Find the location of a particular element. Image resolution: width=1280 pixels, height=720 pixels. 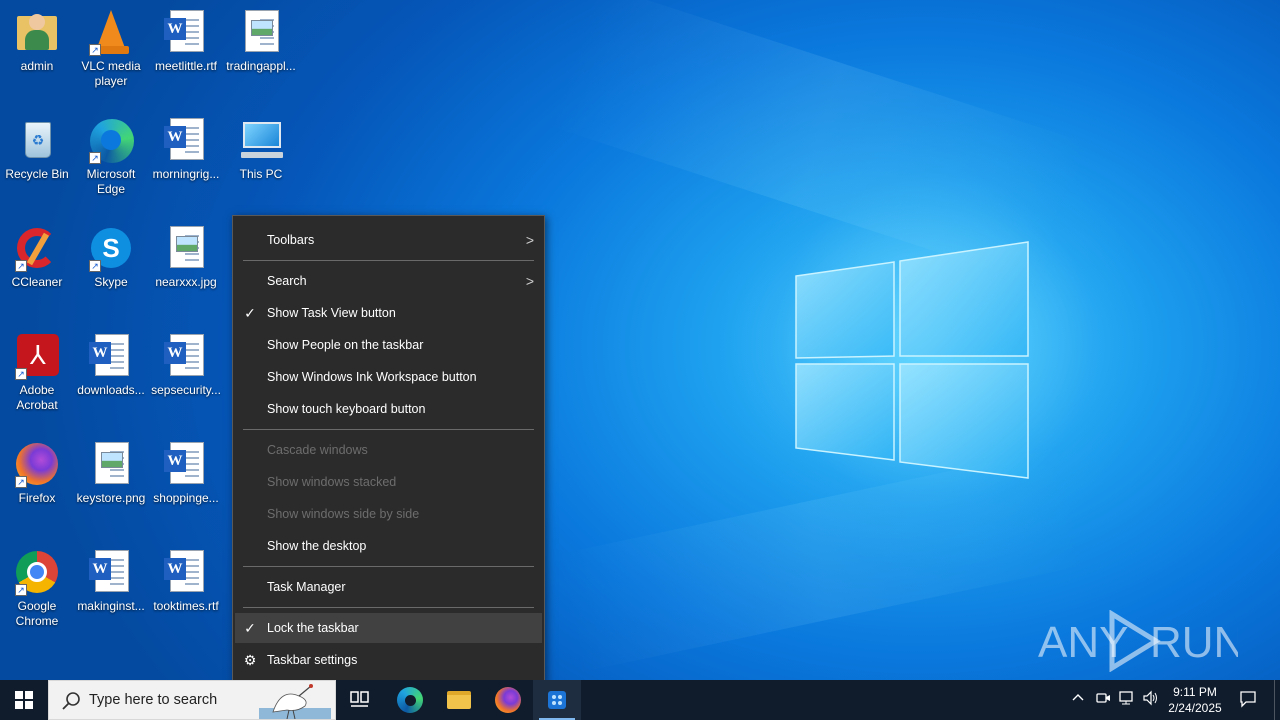

desktop-icon-ccleaner: ↗ CCleaner is located at coordinates (37, 257).